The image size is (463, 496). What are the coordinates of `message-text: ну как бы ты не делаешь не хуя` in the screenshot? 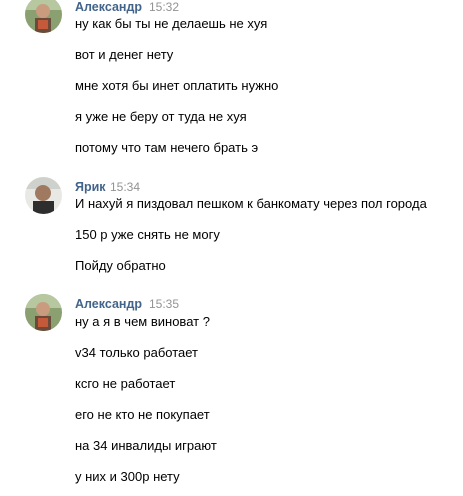 It's located at (171, 23).